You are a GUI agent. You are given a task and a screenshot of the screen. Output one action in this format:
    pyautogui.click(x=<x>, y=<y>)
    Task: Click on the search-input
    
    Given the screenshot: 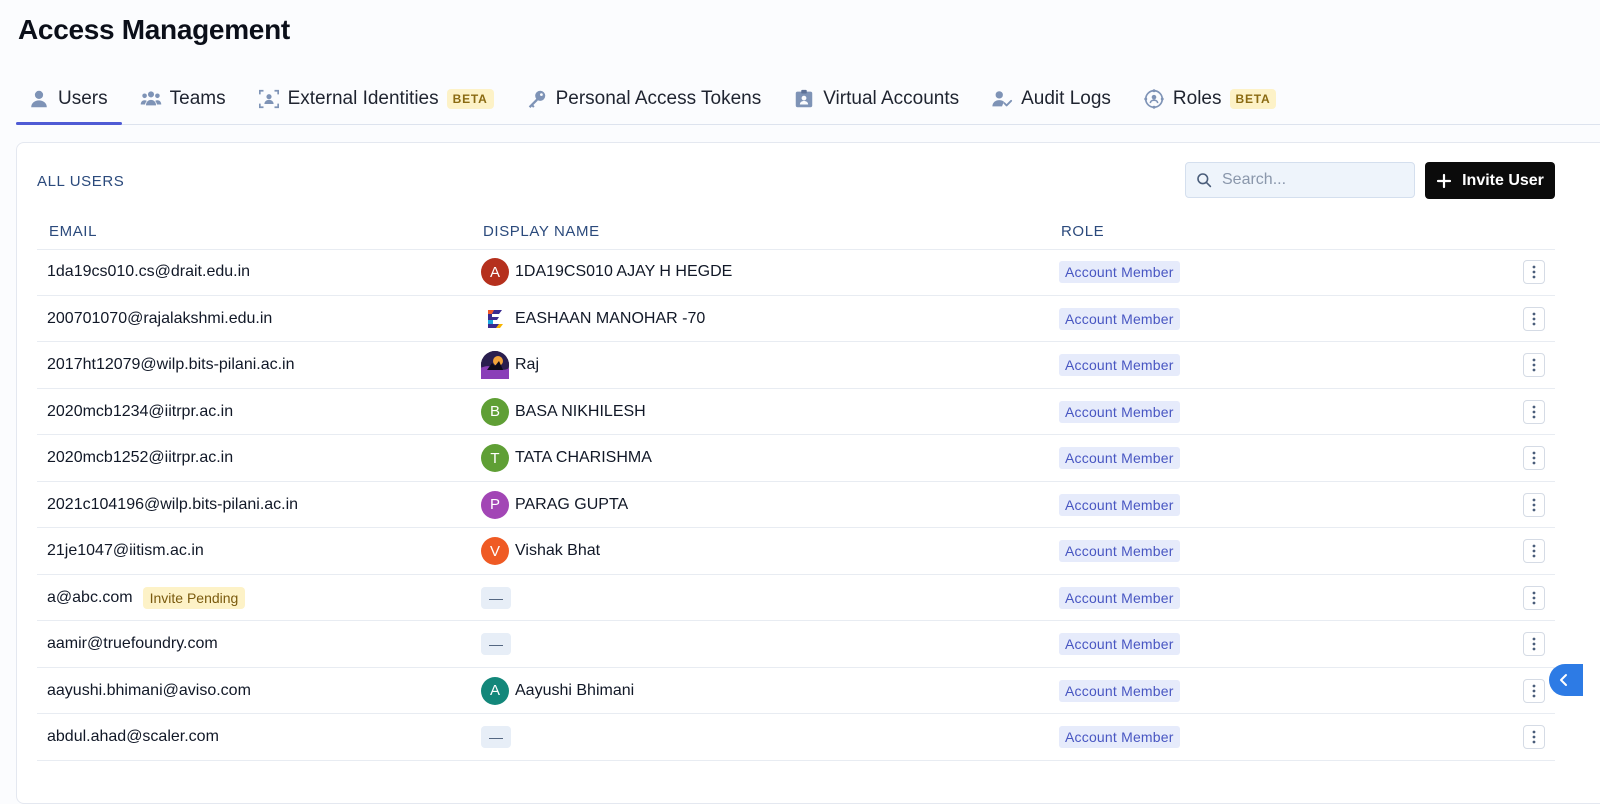 What is the action you would take?
    pyautogui.click(x=1312, y=180)
    